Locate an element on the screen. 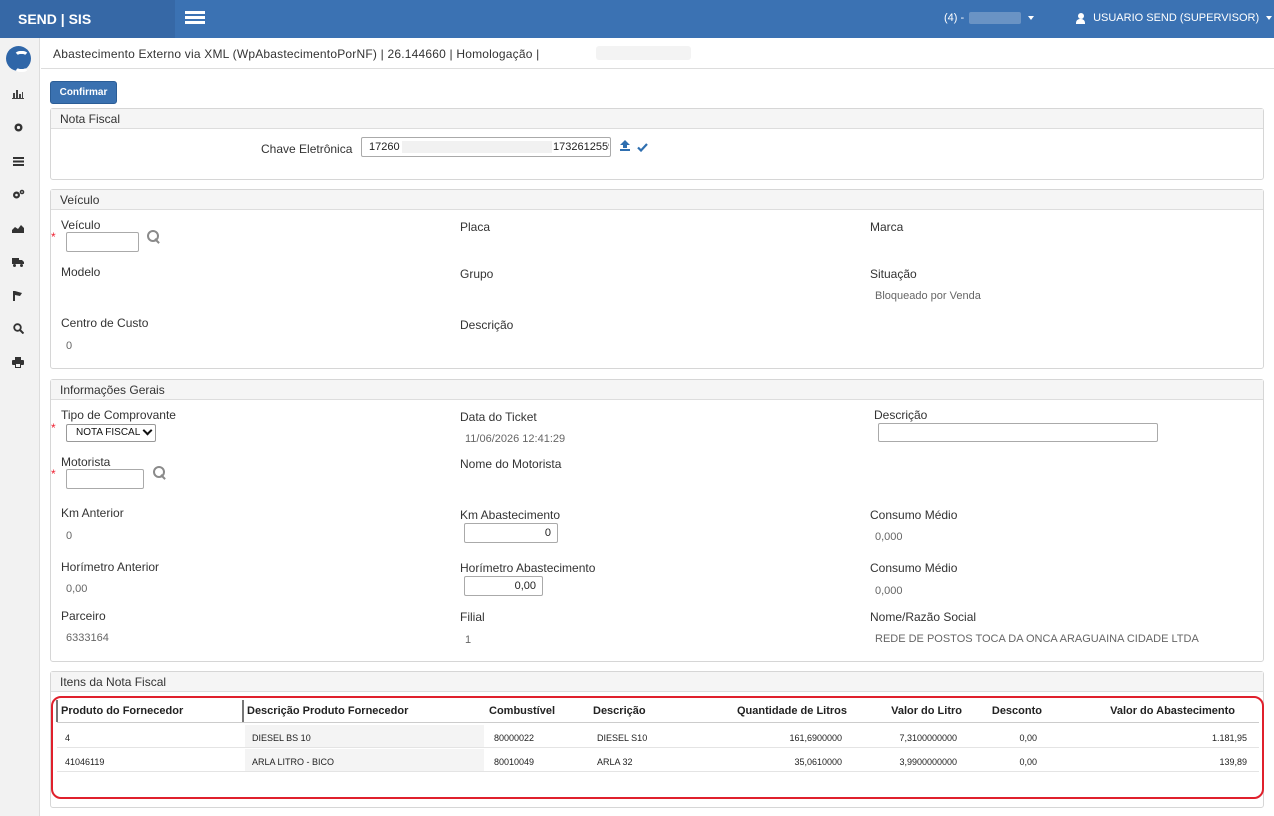 This screenshot has width=1274, height=816. parceiro-label: Parceiro is located at coordinates (83, 616).